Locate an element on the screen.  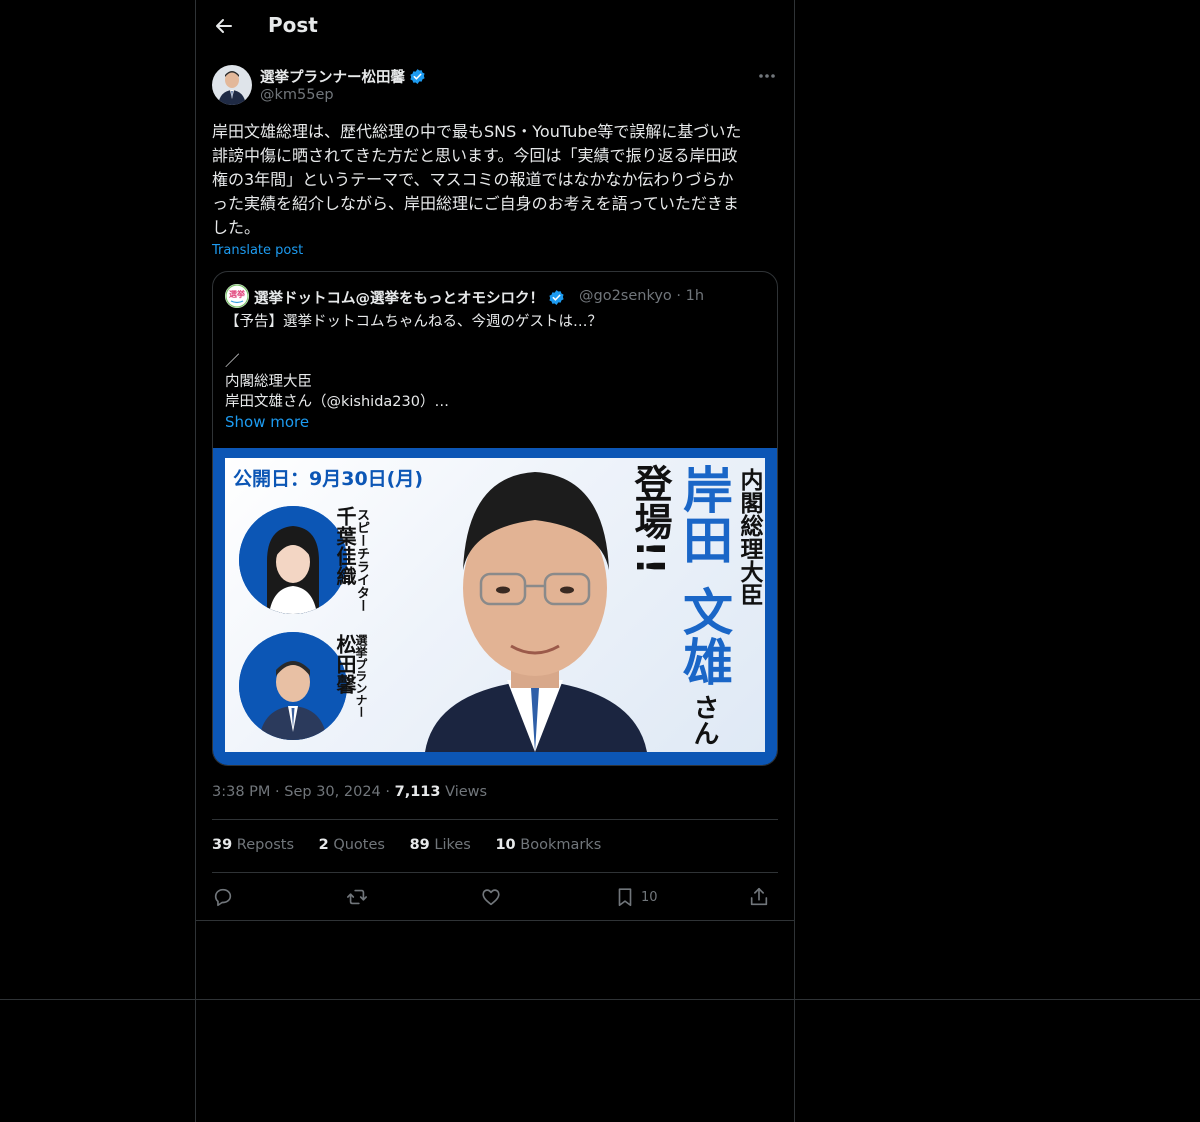
banner-main-title: 内閣総理大臣 is located at coordinates (749, 537).